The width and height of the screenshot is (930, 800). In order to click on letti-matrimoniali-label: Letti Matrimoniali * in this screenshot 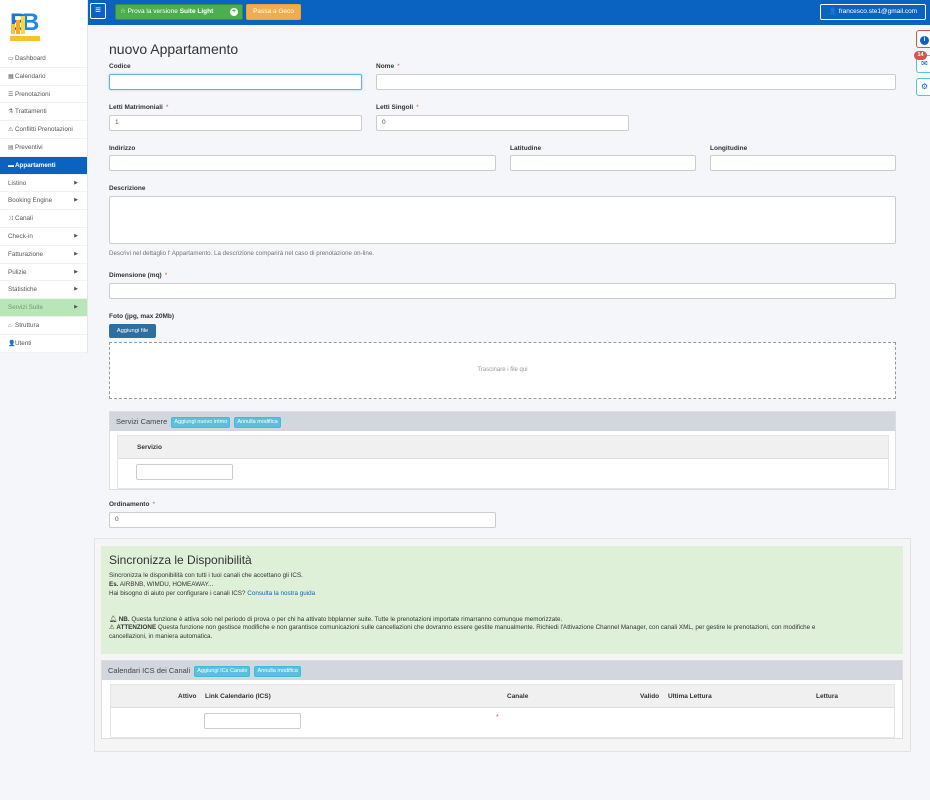, I will do `click(139, 107)`.